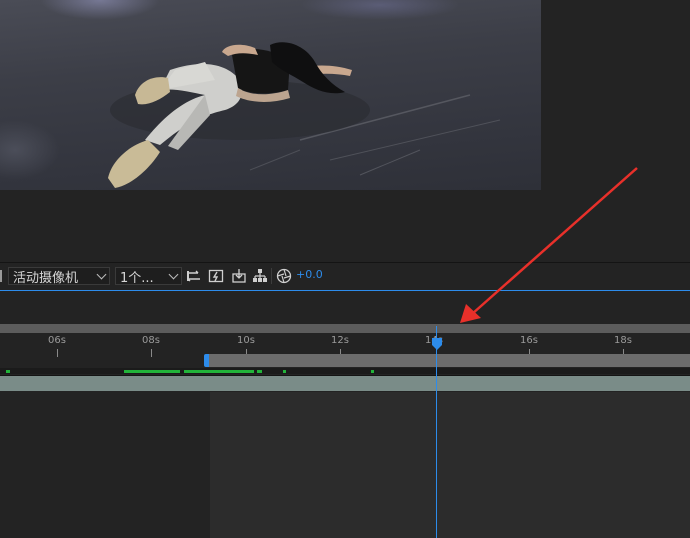  Describe the element at coordinates (623, 340) in the screenshot. I see `ruler-label: 18s` at that location.